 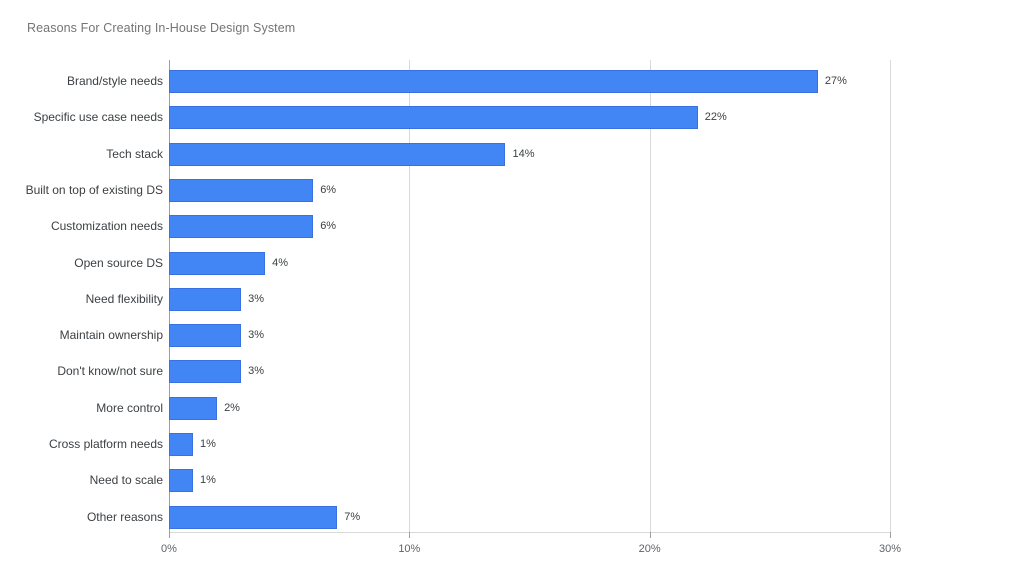 What do you see at coordinates (649, 549) in the screenshot?
I see `x-axis-tick-label: 20%` at bounding box center [649, 549].